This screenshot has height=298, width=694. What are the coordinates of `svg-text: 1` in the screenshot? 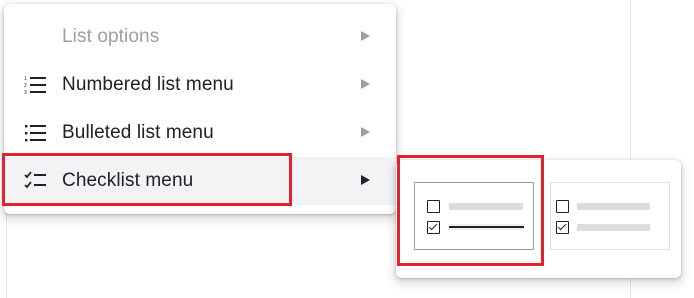 It's located at (25, 79).